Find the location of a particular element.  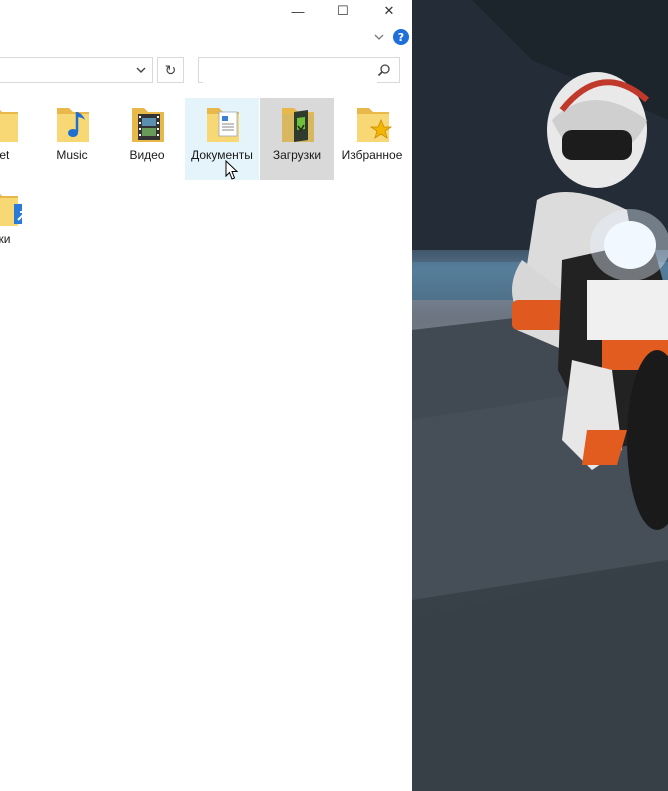

folder-label: Видео is located at coordinates (147, 155).